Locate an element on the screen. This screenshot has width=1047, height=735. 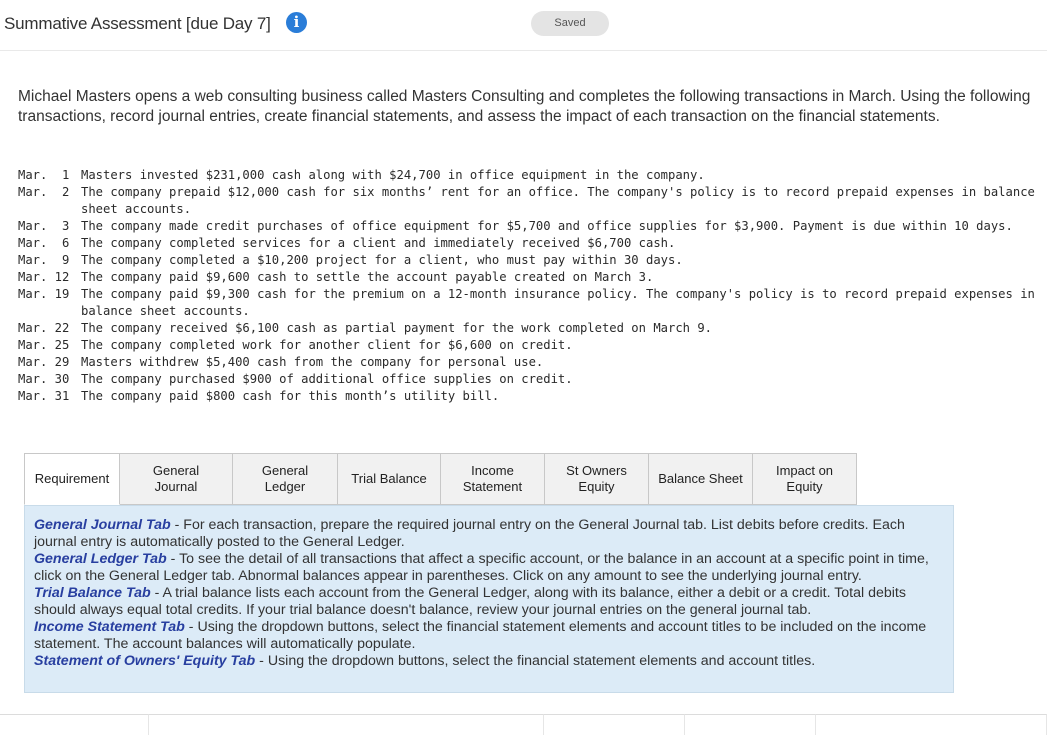
panel-item-title: Income Statement Tab is located at coordinates (109, 627).